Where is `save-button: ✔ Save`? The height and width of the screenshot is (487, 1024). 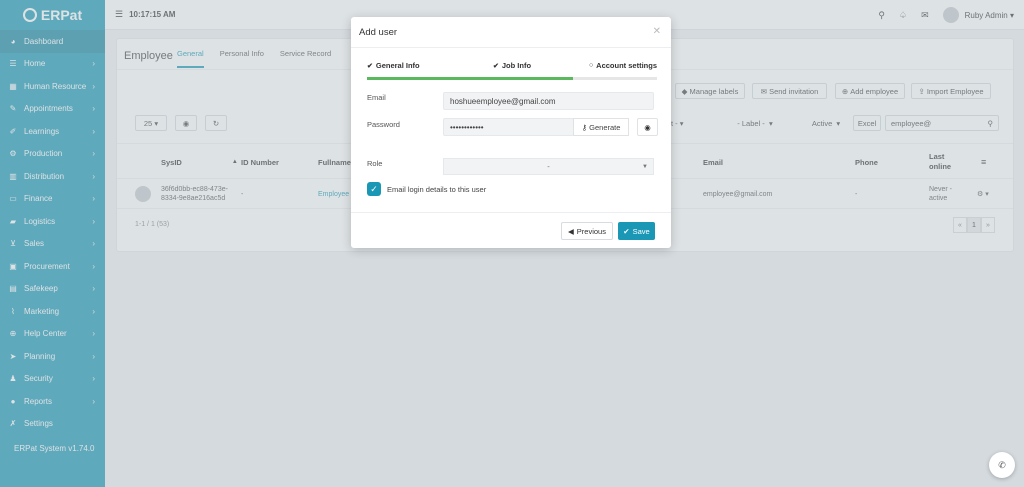 save-button: ✔ Save is located at coordinates (636, 231).